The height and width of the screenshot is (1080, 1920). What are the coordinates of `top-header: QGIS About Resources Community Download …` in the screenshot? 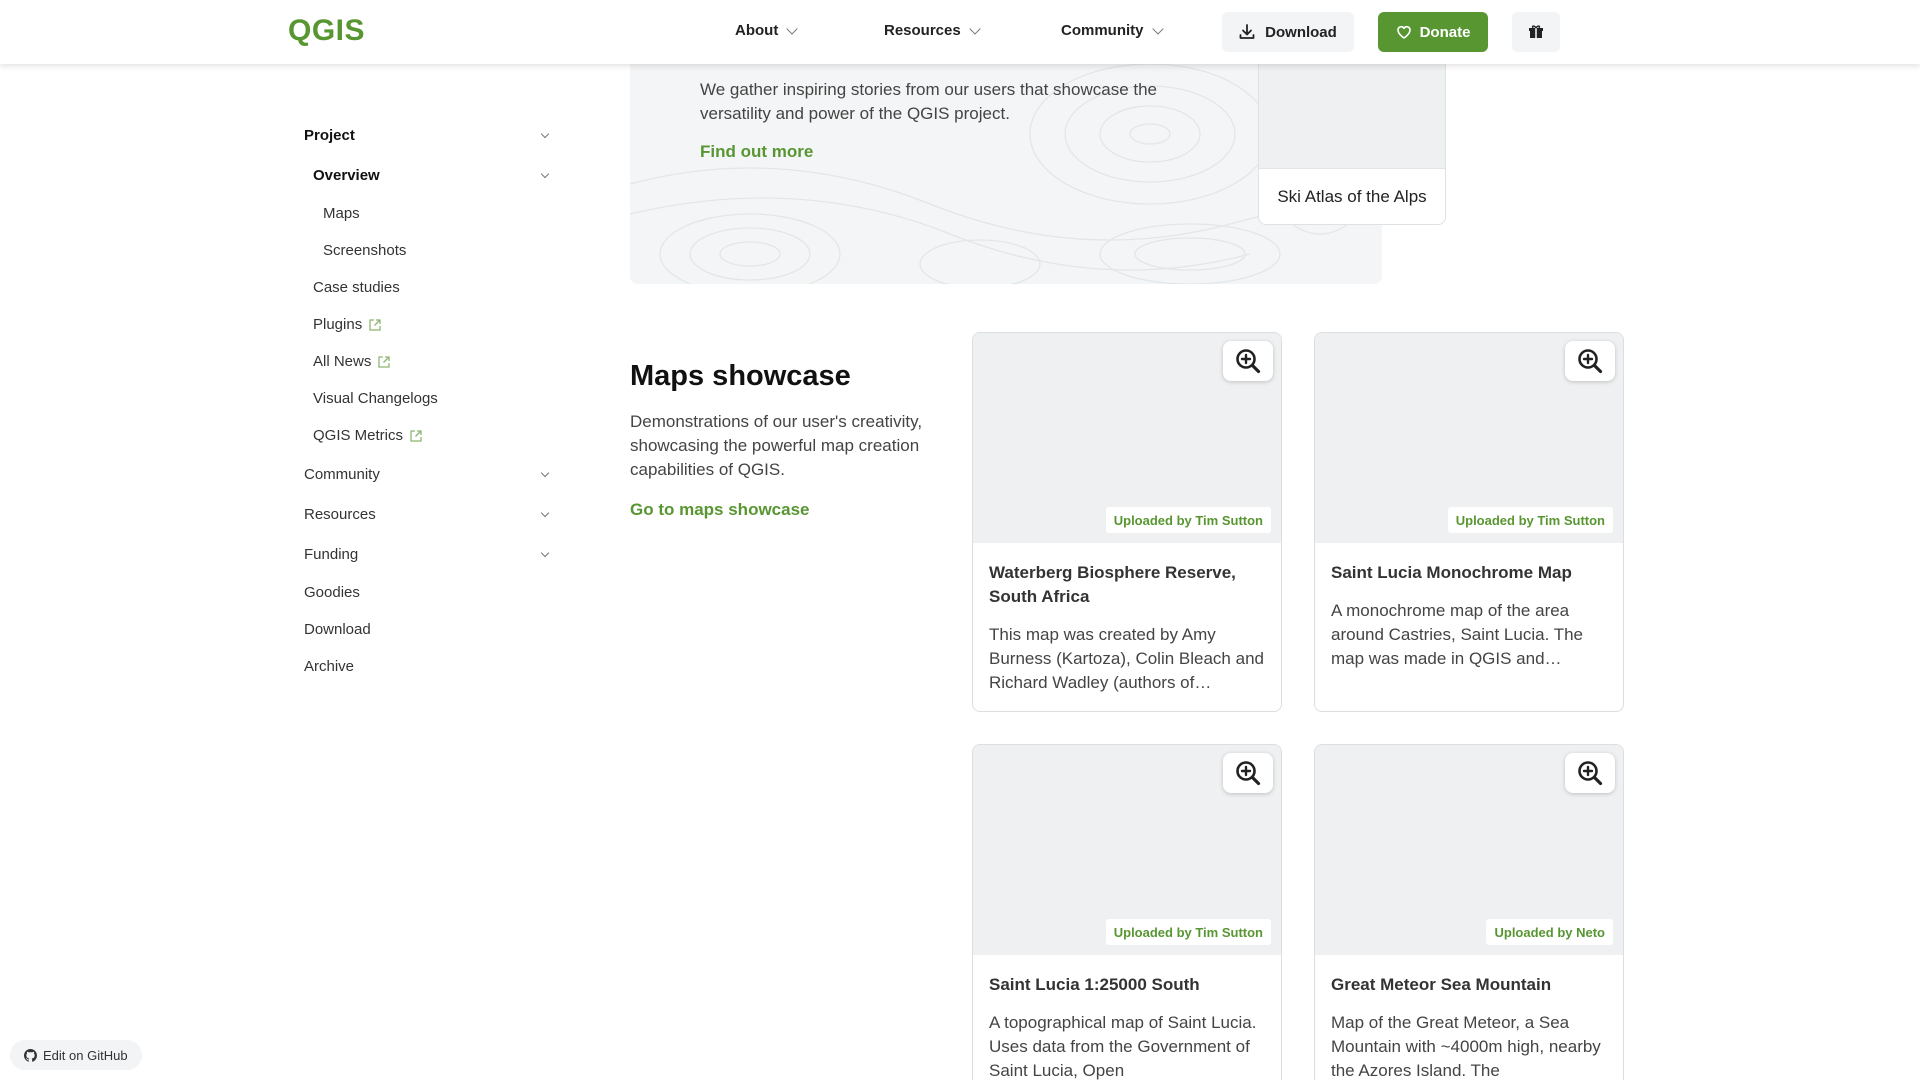 It's located at (960, 32).